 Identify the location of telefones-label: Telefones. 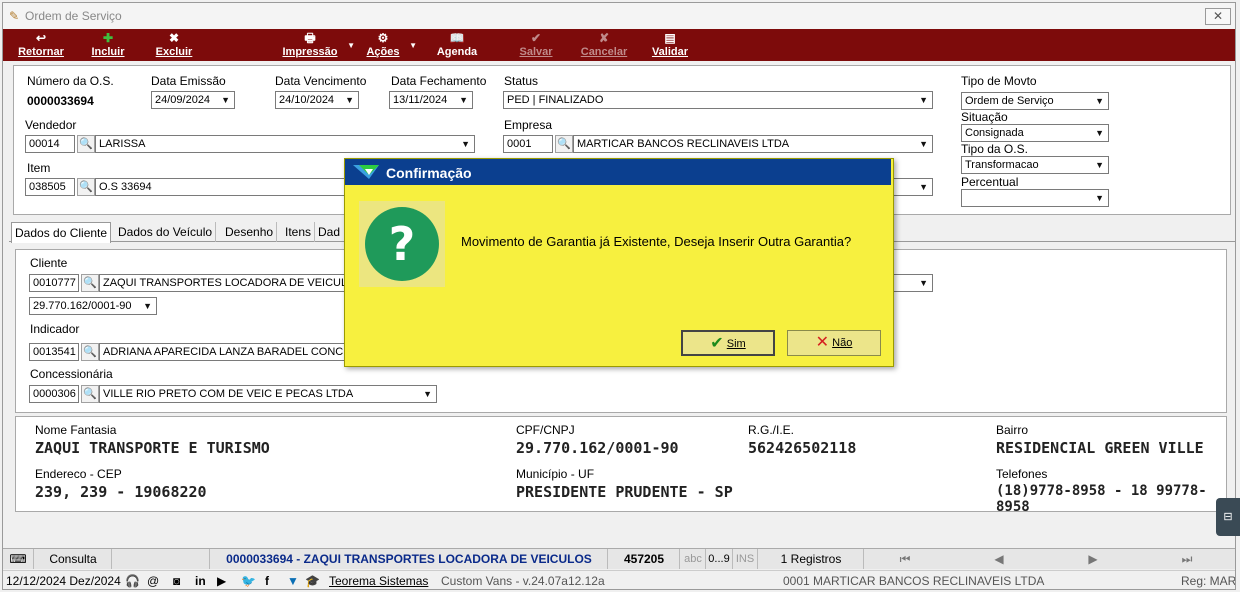
(1022, 474).